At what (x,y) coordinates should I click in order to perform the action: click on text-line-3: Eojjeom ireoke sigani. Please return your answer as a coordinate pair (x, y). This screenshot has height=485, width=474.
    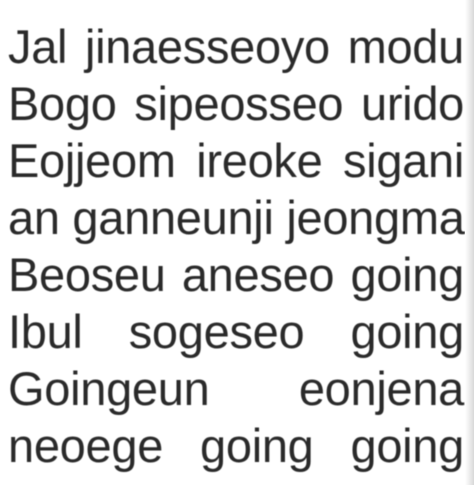
    Looking at the image, I should click on (236, 160).